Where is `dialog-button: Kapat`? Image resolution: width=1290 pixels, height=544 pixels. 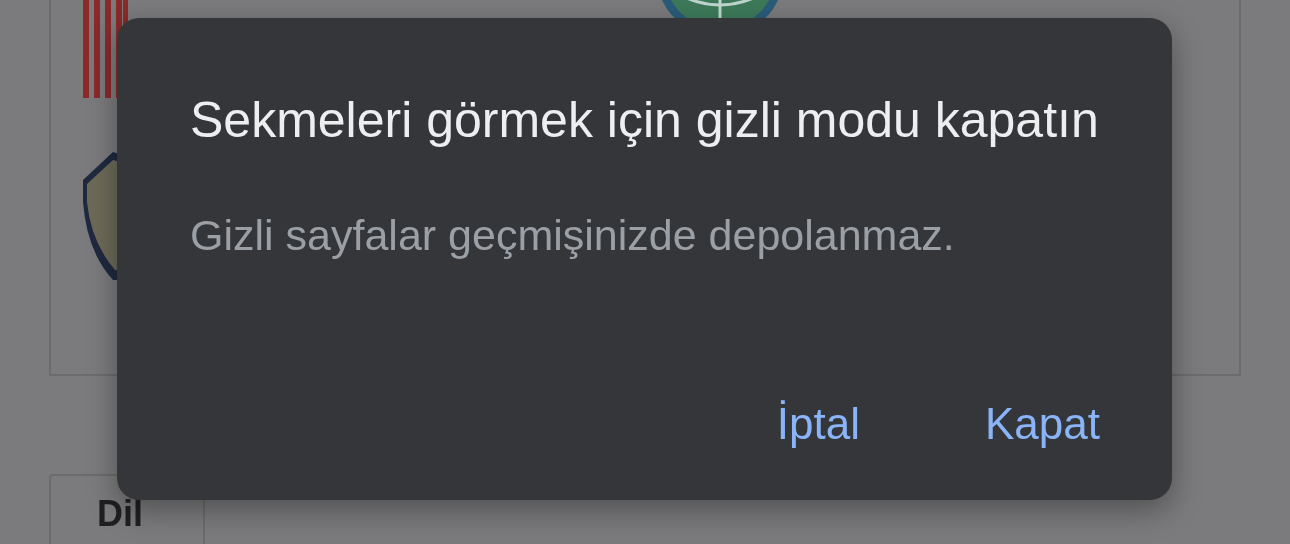 dialog-button: Kapat is located at coordinates (1042, 423).